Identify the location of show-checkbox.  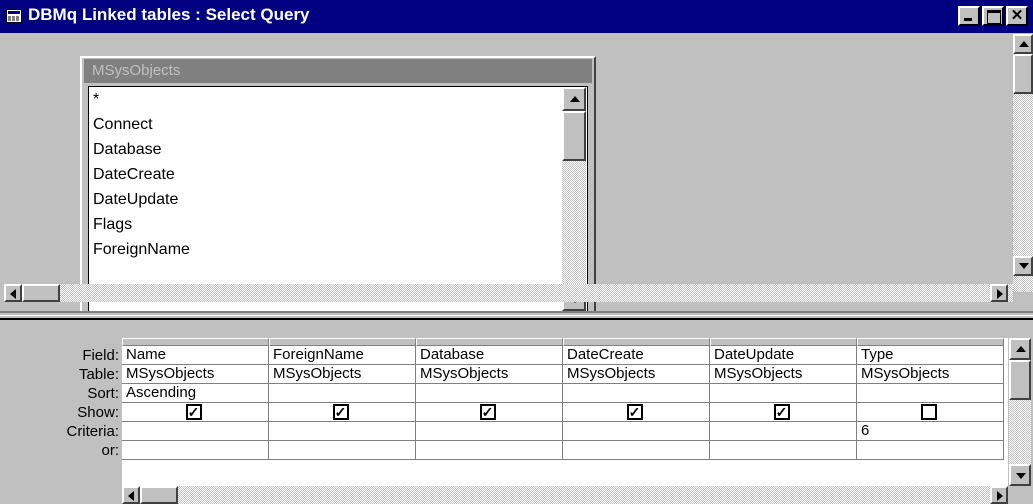
(928, 412).